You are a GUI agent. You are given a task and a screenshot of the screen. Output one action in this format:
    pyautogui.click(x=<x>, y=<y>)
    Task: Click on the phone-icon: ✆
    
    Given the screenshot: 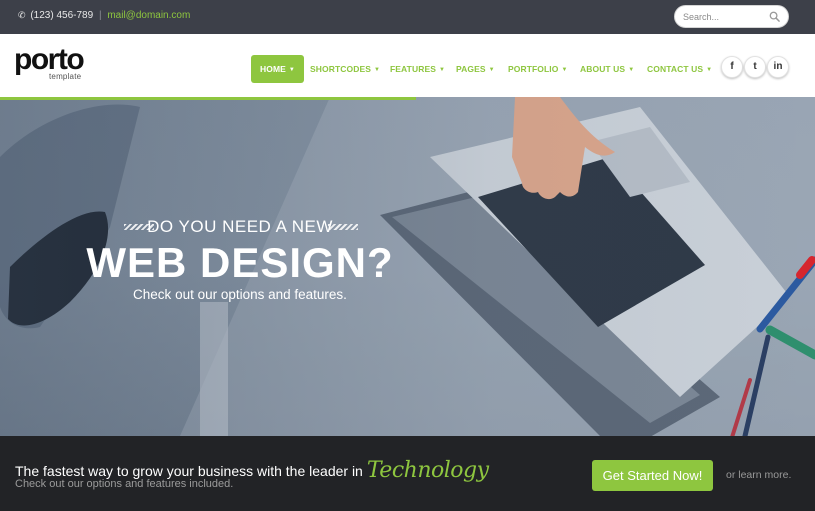 What is the action you would take?
    pyautogui.click(x=22, y=15)
    